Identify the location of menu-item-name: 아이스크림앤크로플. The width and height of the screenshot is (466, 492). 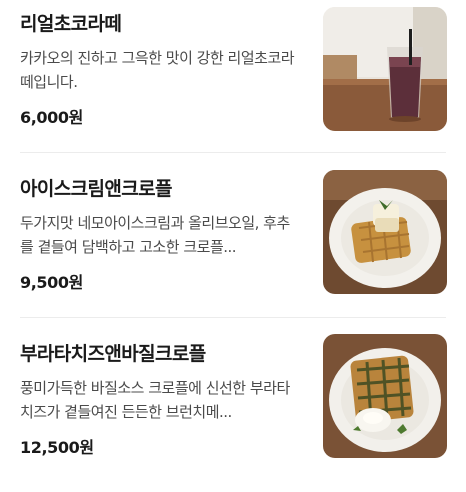
(96, 189).